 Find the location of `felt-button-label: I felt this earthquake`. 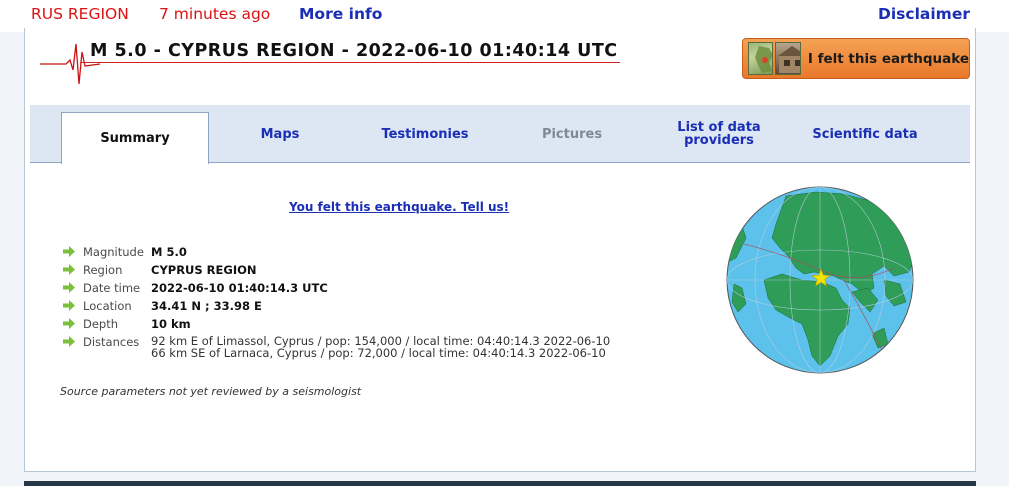

felt-button-label: I felt this earthquake is located at coordinates (888, 58).